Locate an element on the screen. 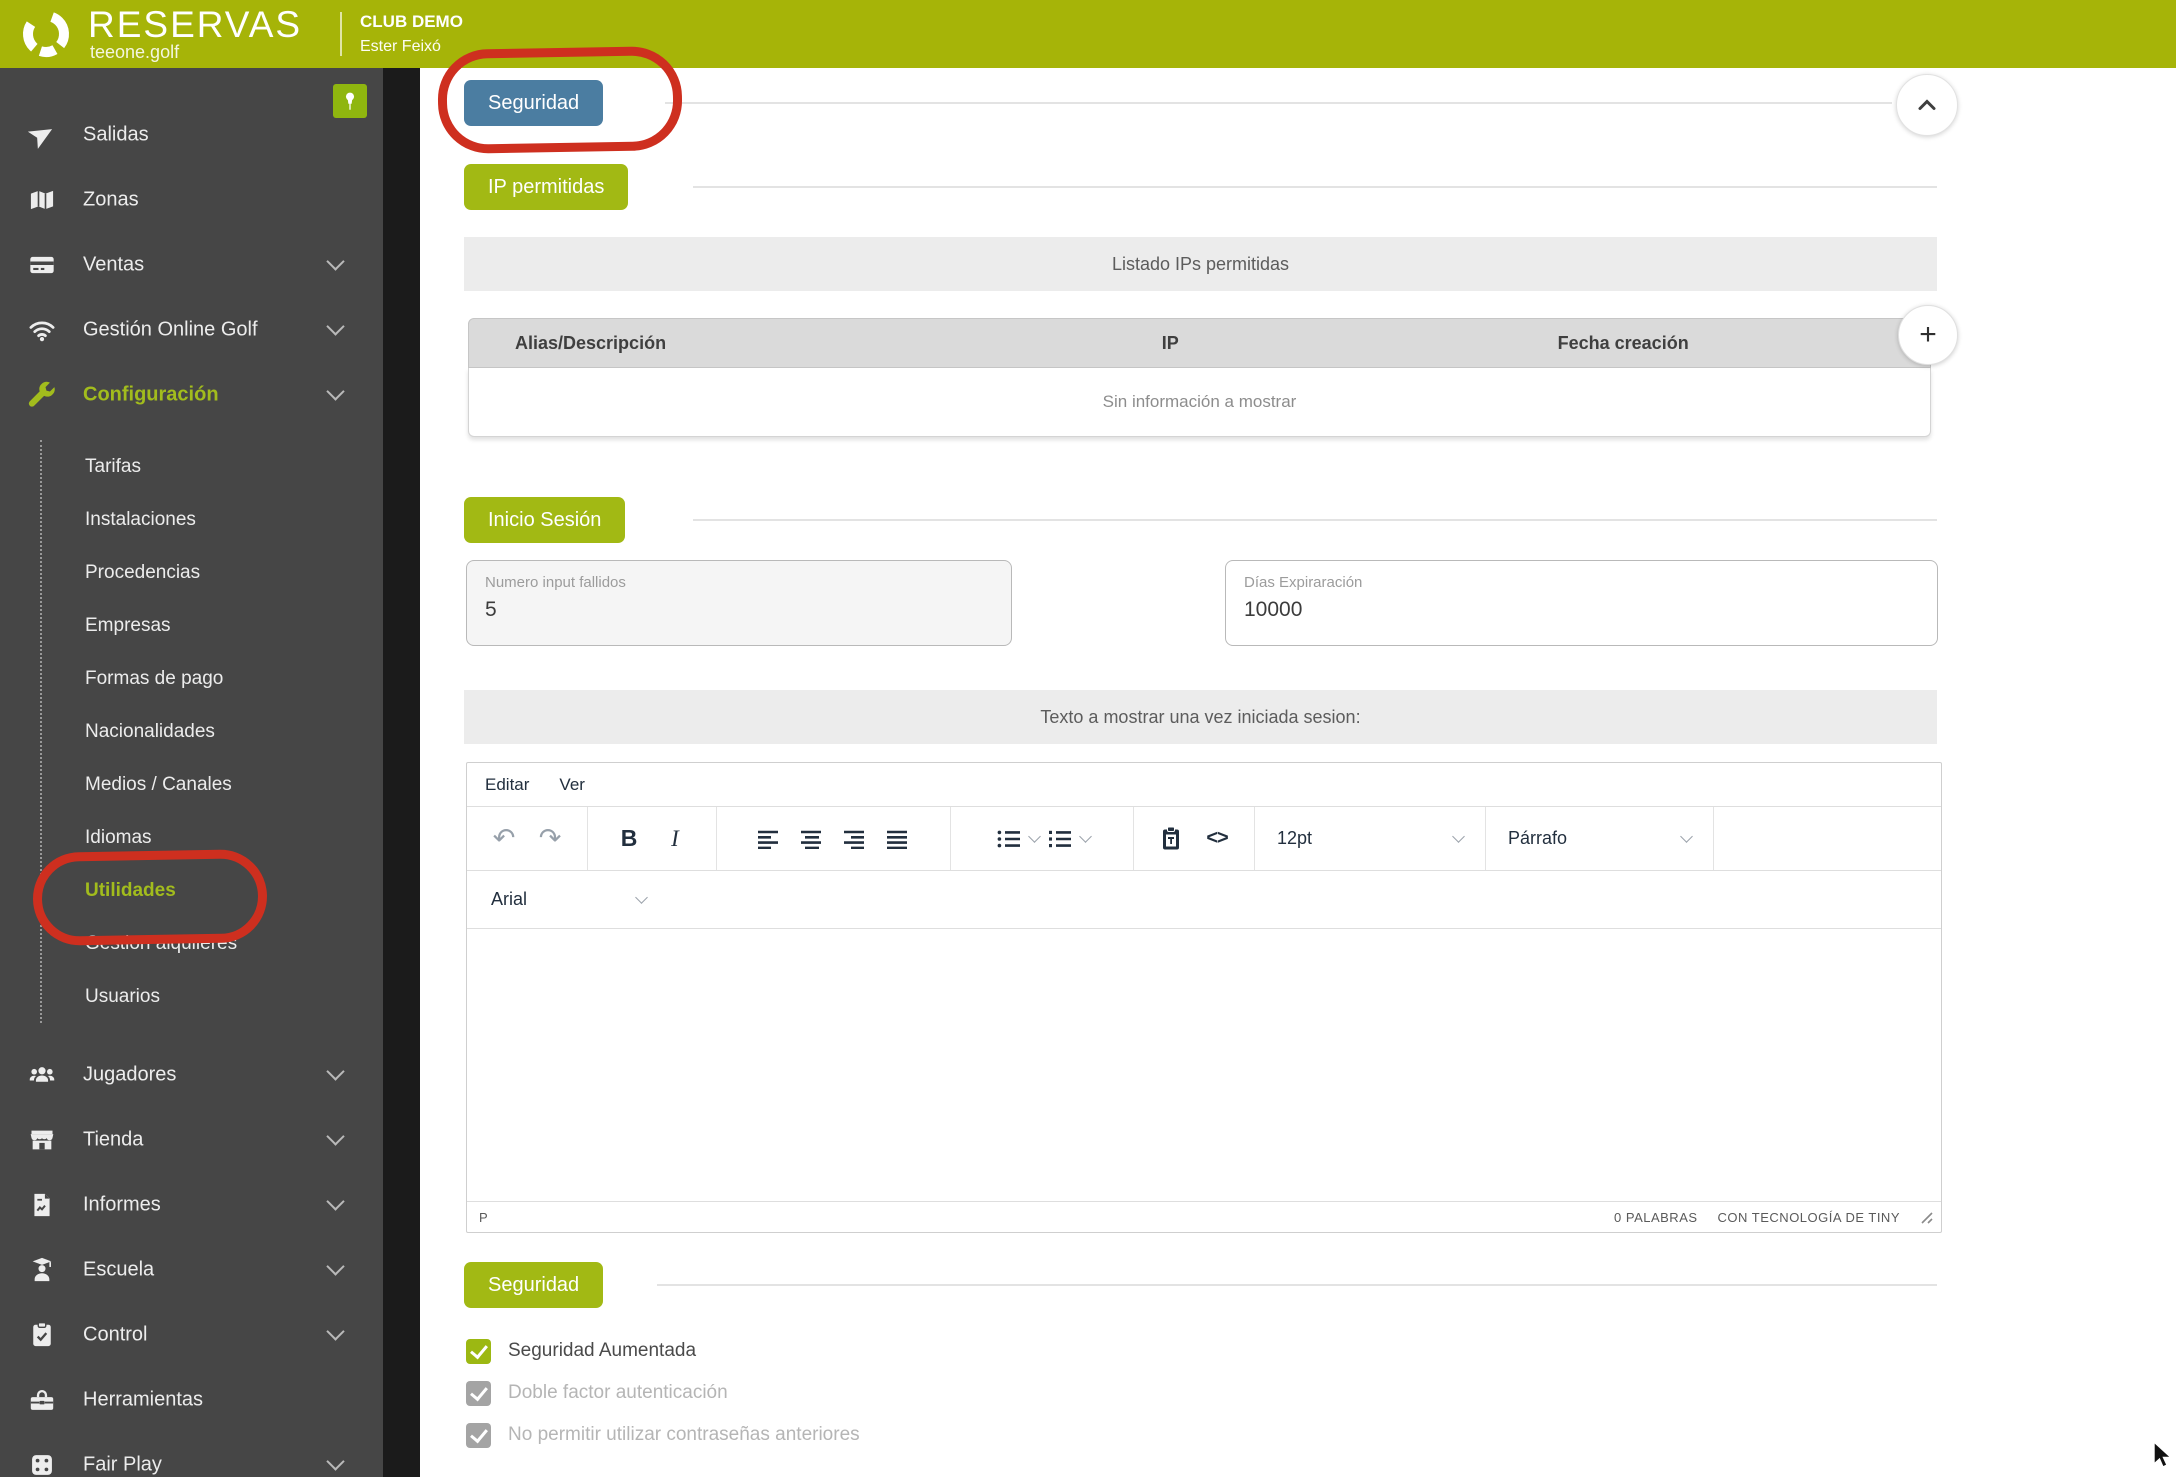  sidebar-item-label: Salidas is located at coordinates (116, 134).